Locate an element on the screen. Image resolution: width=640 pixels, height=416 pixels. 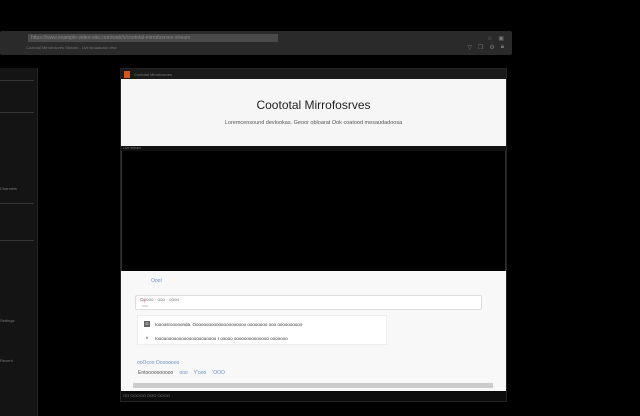
status-bar: OO OOOOO OOO OOOO is located at coordinates (146, 395).